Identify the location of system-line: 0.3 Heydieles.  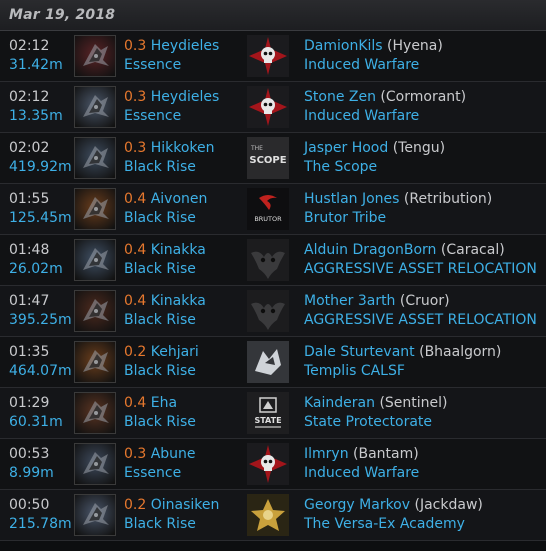
(171, 46).